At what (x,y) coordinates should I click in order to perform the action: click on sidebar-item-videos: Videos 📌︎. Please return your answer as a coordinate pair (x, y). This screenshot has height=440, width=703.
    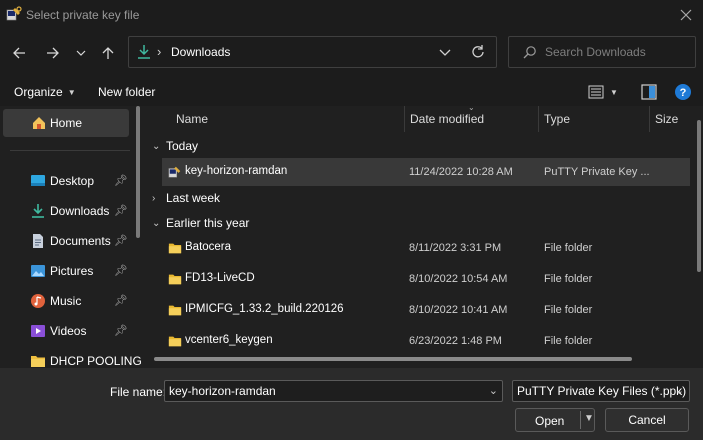
    Looking at the image, I should click on (67, 331).